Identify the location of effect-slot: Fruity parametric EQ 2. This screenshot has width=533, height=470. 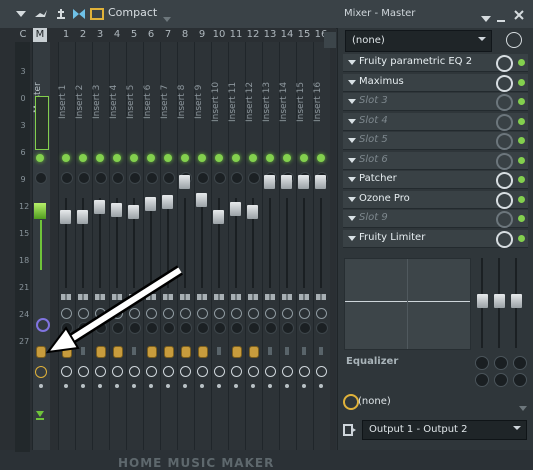
(435, 63).